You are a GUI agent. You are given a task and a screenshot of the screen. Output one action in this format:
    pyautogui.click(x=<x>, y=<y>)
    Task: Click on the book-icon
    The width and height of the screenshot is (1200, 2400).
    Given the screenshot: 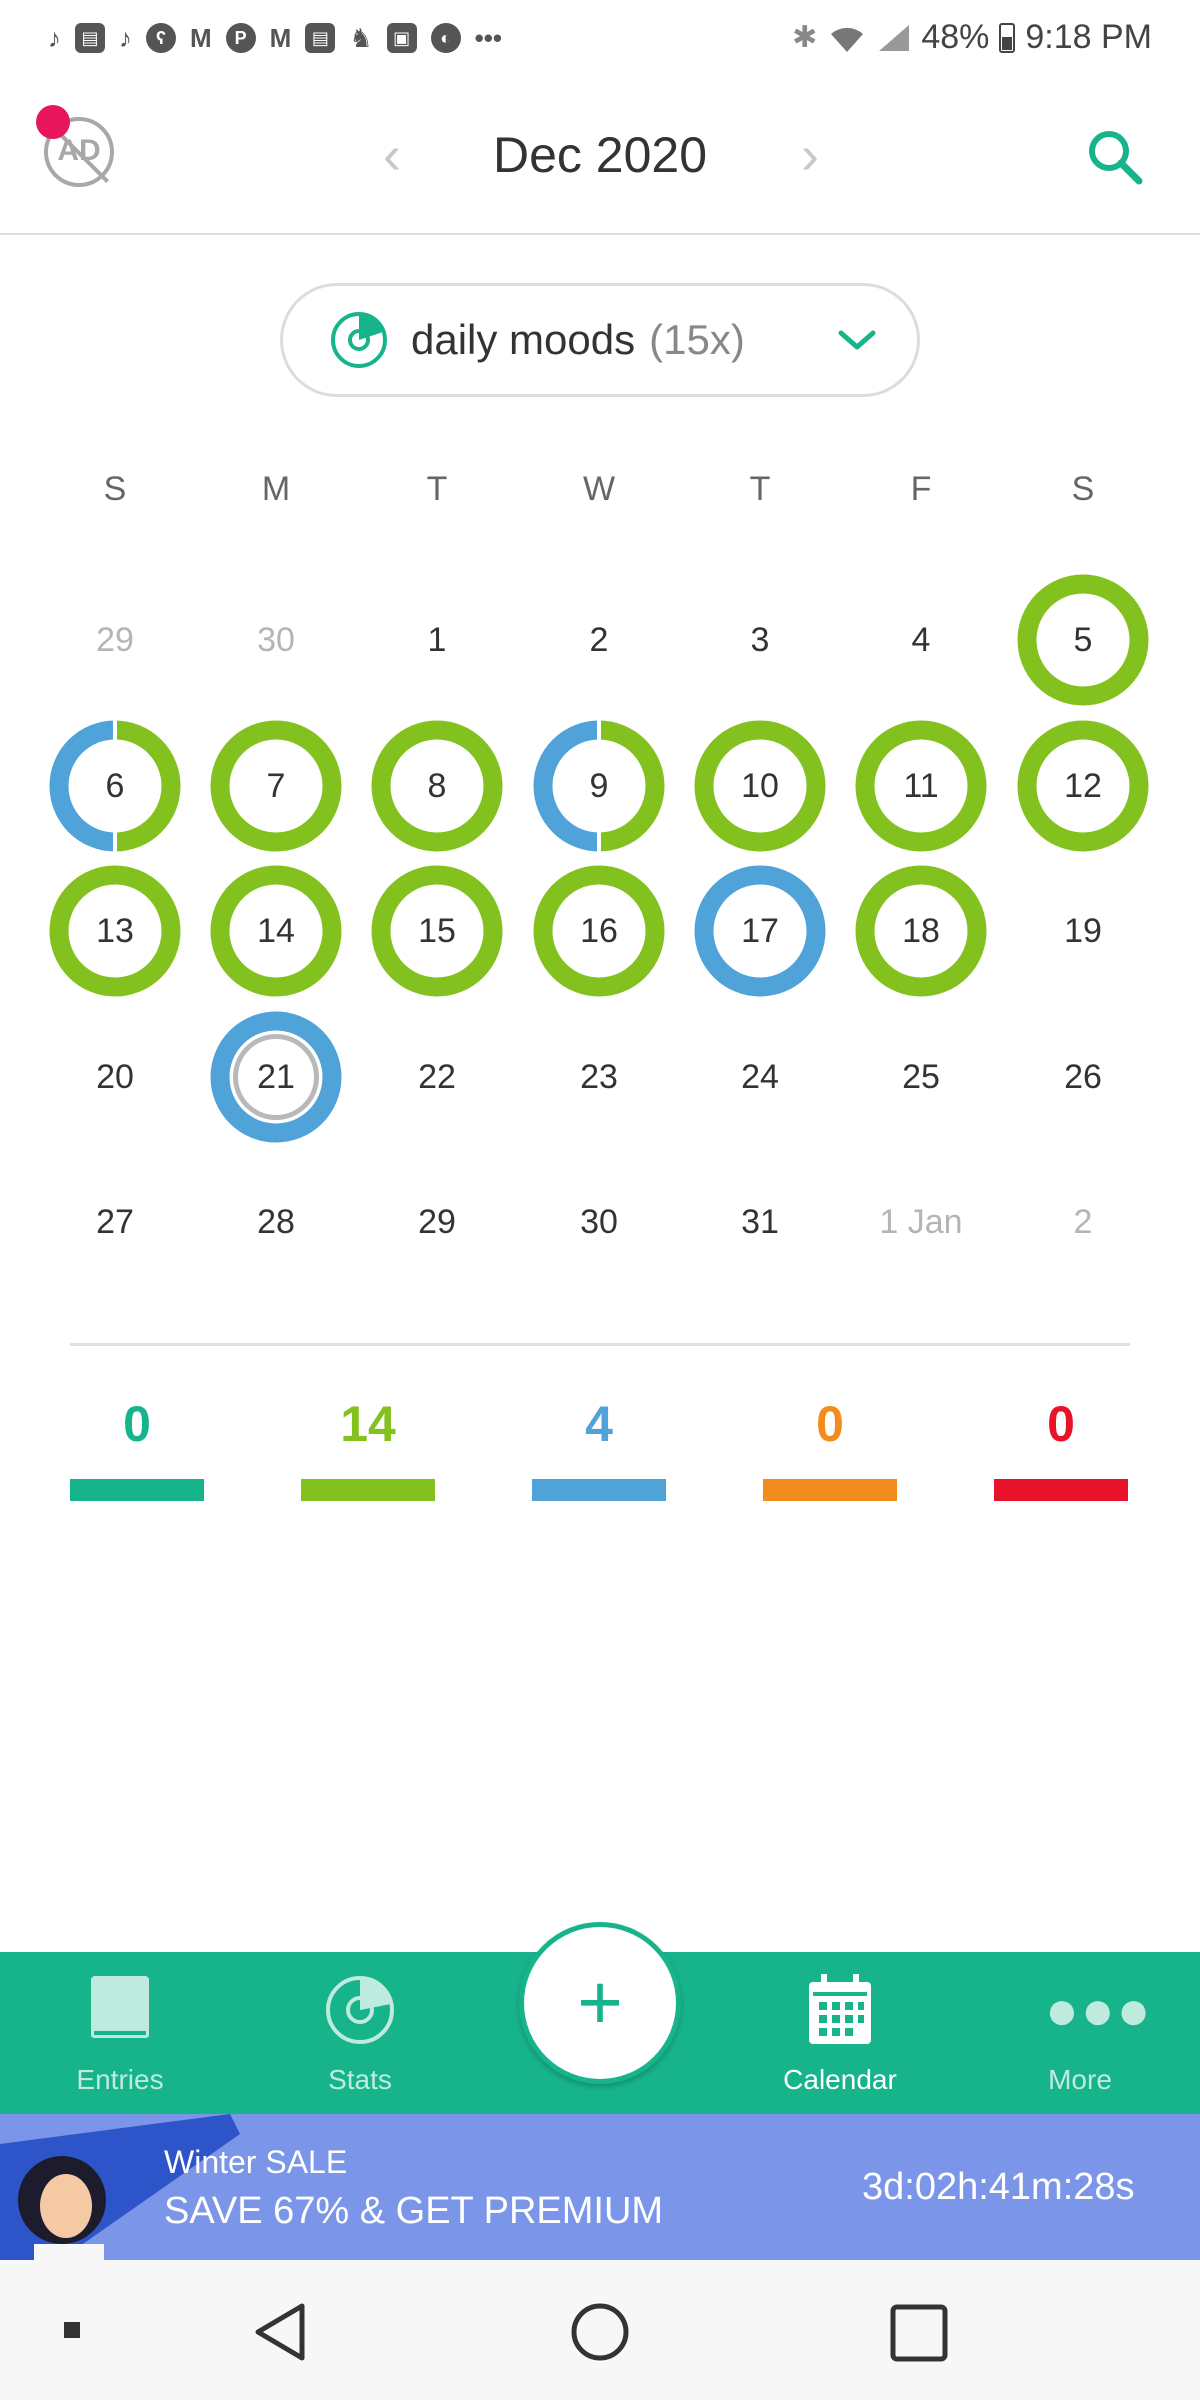 What is the action you would take?
    pyautogui.click(x=120, y=2010)
    